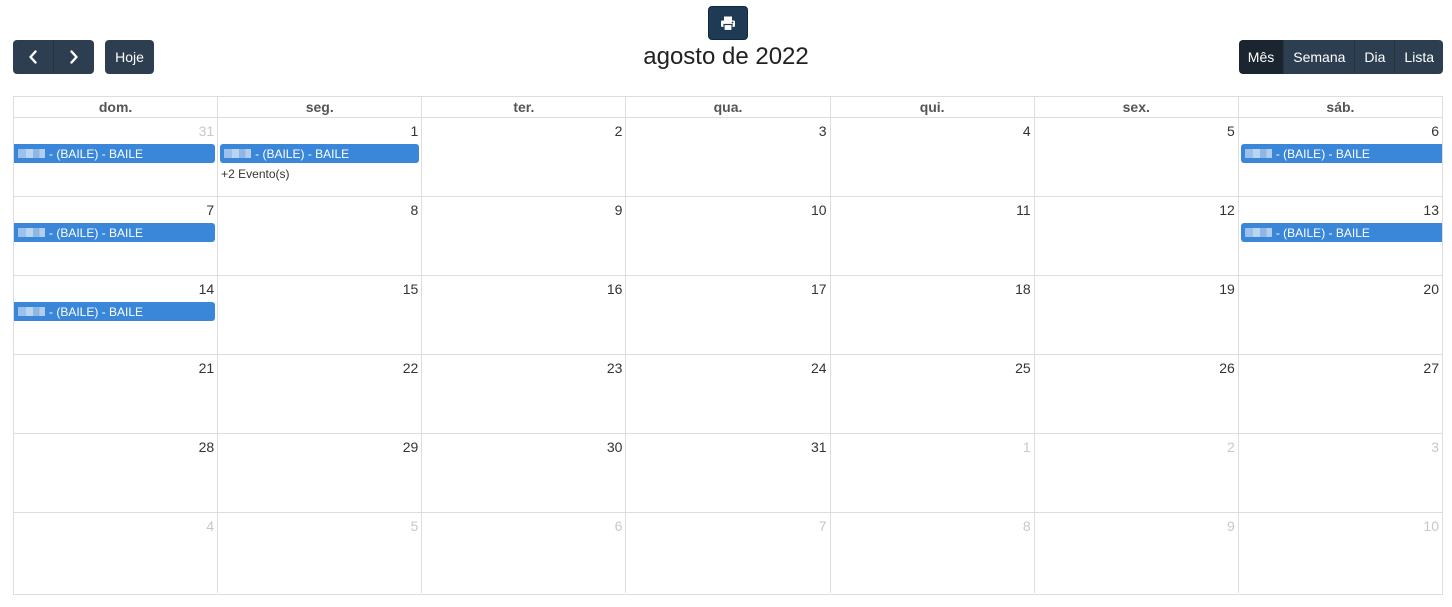 The image size is (1452, 607). I want to click on day-number: 17, so click(819, 289).